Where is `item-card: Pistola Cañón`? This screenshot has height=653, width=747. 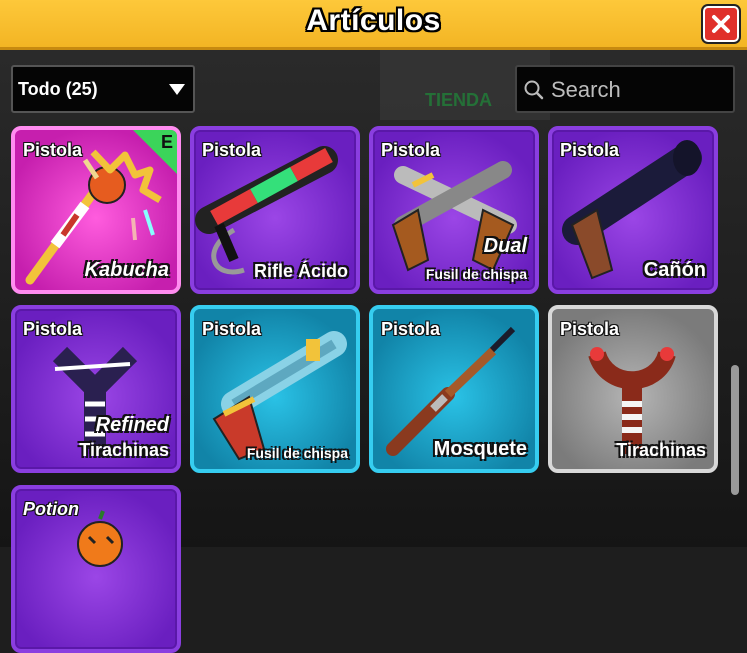
item-card: Pistola Cañón is located at coordinates (633, 210).